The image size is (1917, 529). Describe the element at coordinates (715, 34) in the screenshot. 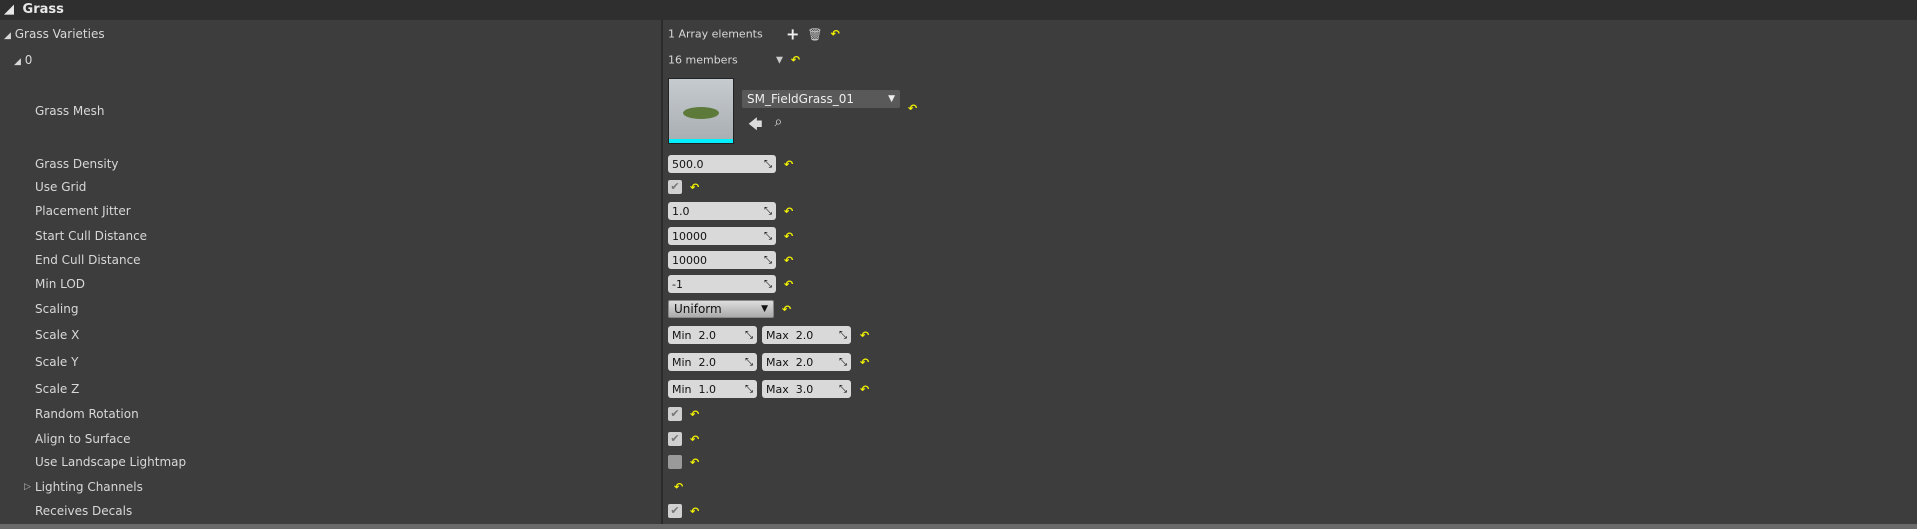

I see `array-count: 1 Array elements` at that location.